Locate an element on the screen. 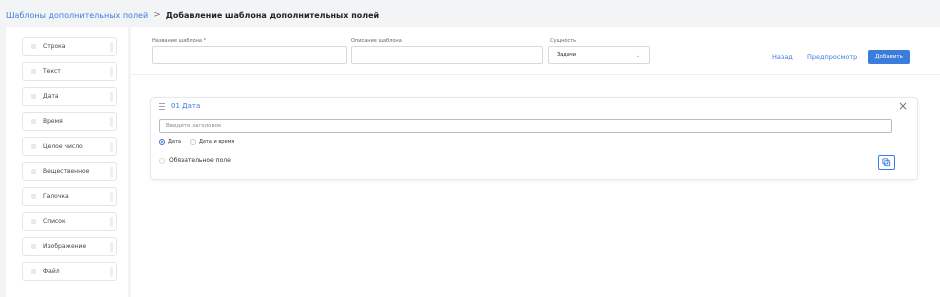  field-type-integer: Целое число is located at coordinates (69, 146).